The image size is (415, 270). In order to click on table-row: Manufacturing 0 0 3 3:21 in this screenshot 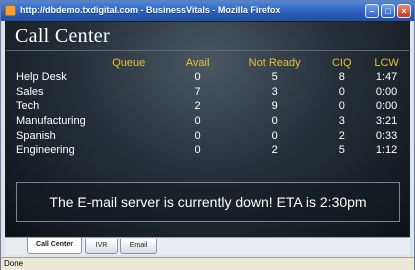, I will do `click(212, 121)`.